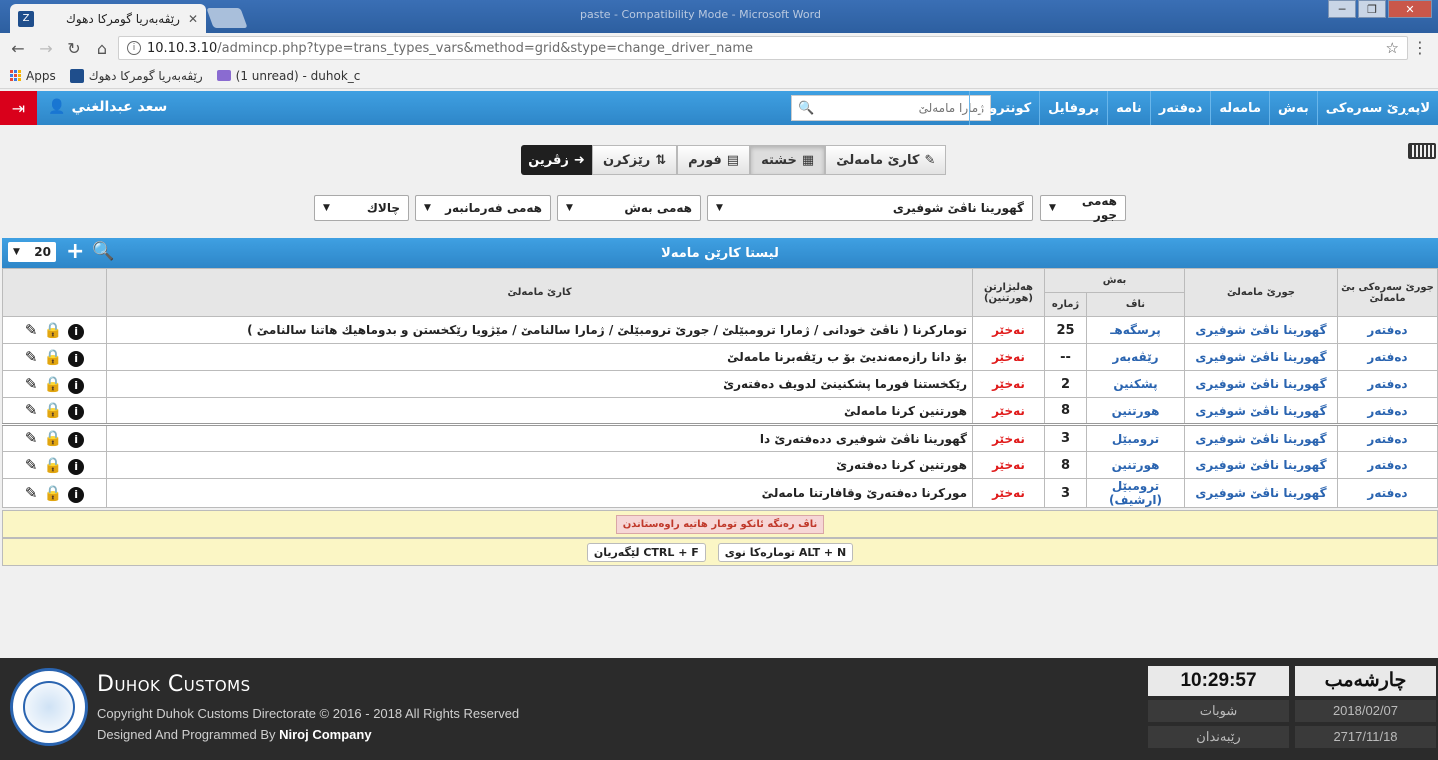  What do you see at coordinates (1218, 681) in the screenshot?
I see `clock-time: 10:29:57` at bounding box center [1218, 681].